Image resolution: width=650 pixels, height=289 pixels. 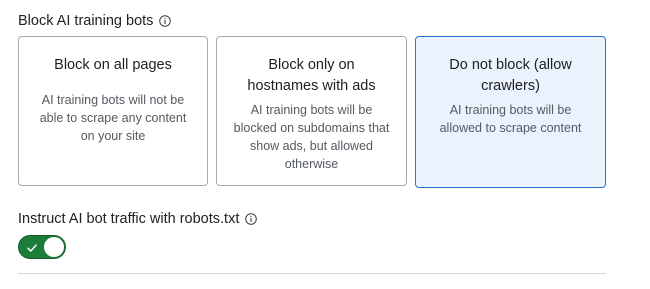 I want to click on block-ai-bots-heading: Block AI training bots, so click(x=95, y=21).